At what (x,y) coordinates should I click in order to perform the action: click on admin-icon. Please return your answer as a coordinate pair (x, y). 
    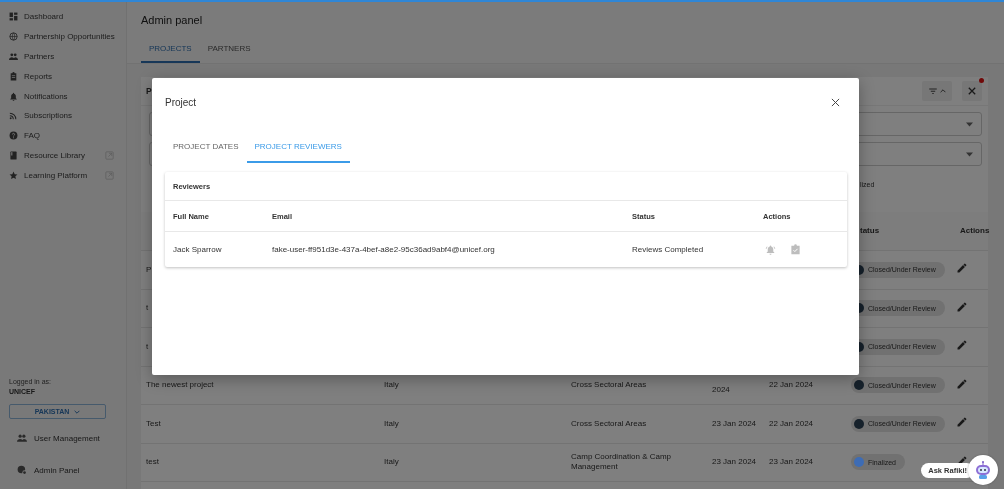
    Looking at the image, I should click on (22, 470).